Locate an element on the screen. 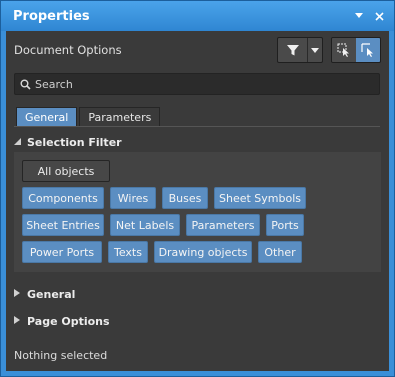 The height and width of the screenshot is (377, 395). search-box is located at coordinates (197, 84).